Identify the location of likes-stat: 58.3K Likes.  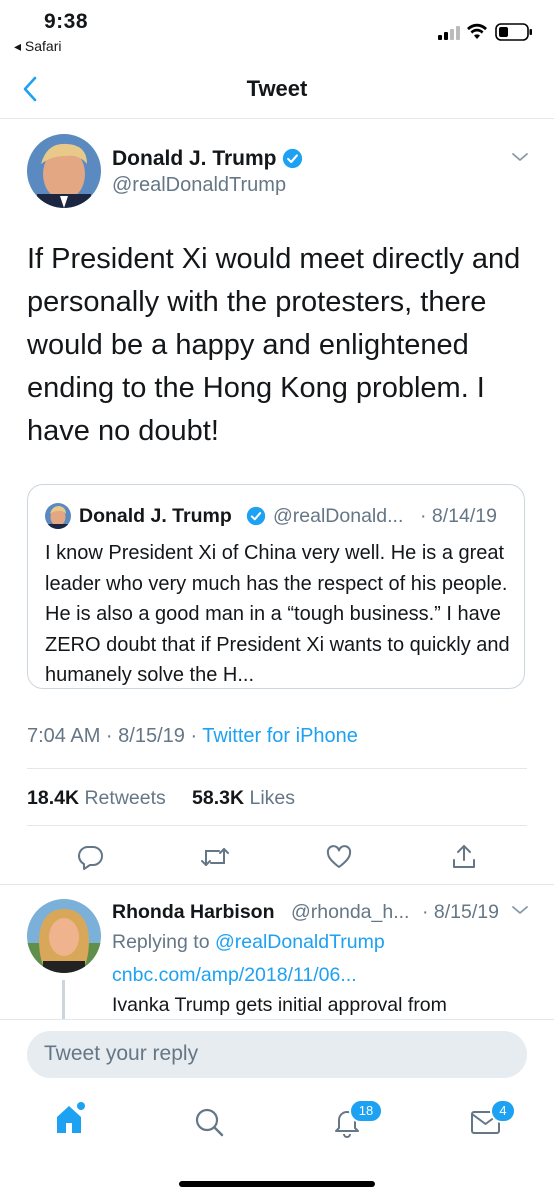
(243, 798).